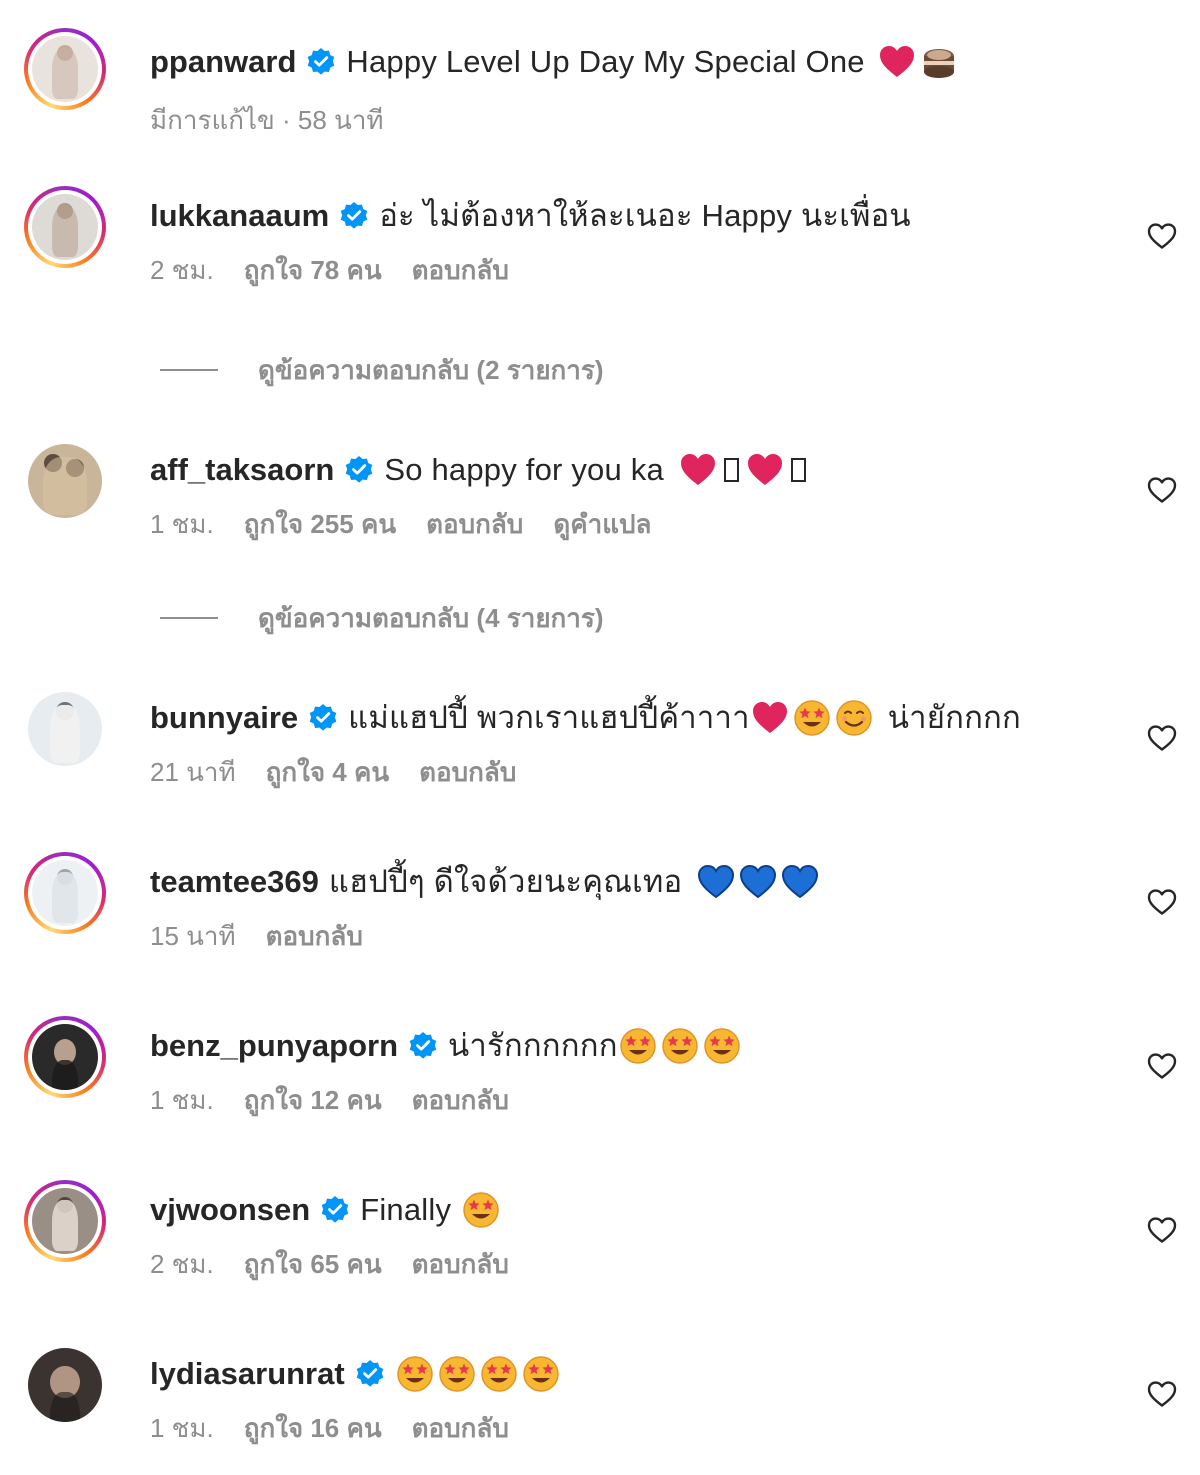  I want to click on view-replies-button: ดูข้อความตอบกลับ (2 รายการ), so click(382, 370).